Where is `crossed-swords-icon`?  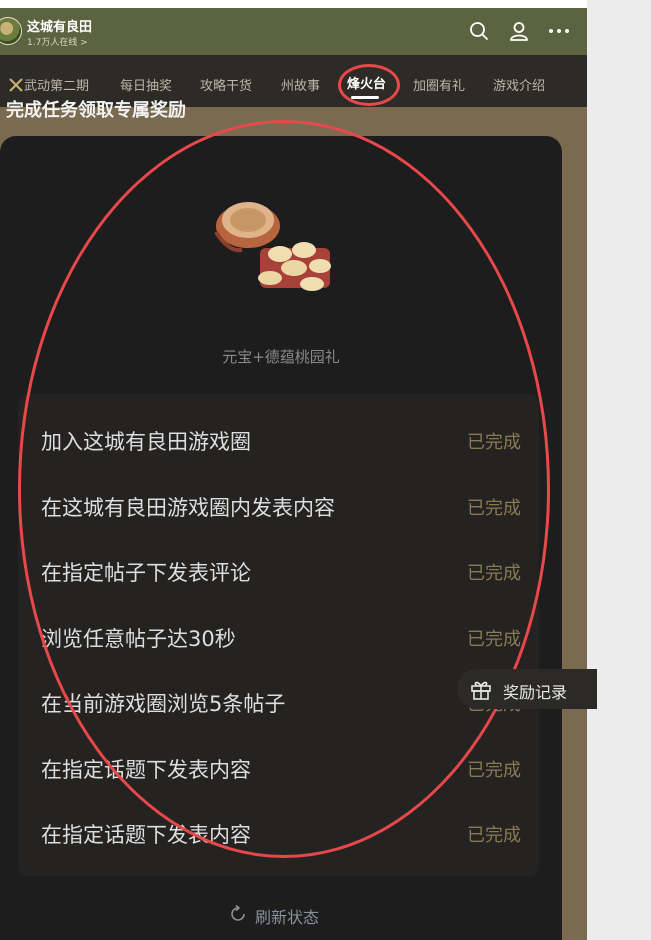 crossed-swords-icon is located at coordinates (16, 85).